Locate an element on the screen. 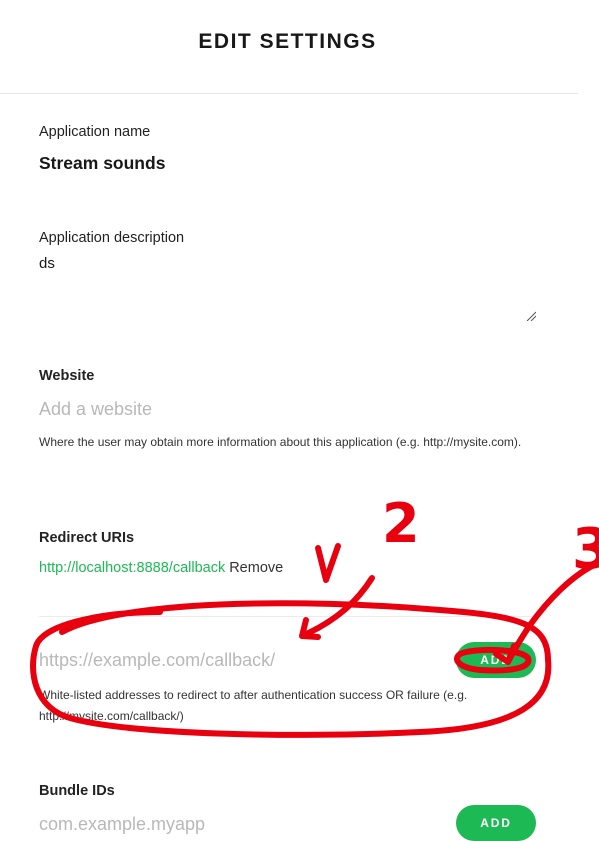 This screenshot has height=841, width=599. uri-divider is located at coordinates (289, 616).